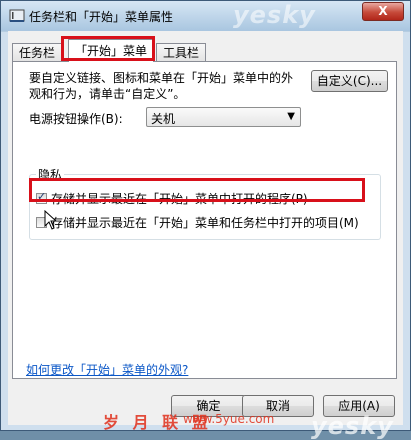 The image size is (411, 440). I want to click on tab-taskbar: 任务栏, so click(37, 52).